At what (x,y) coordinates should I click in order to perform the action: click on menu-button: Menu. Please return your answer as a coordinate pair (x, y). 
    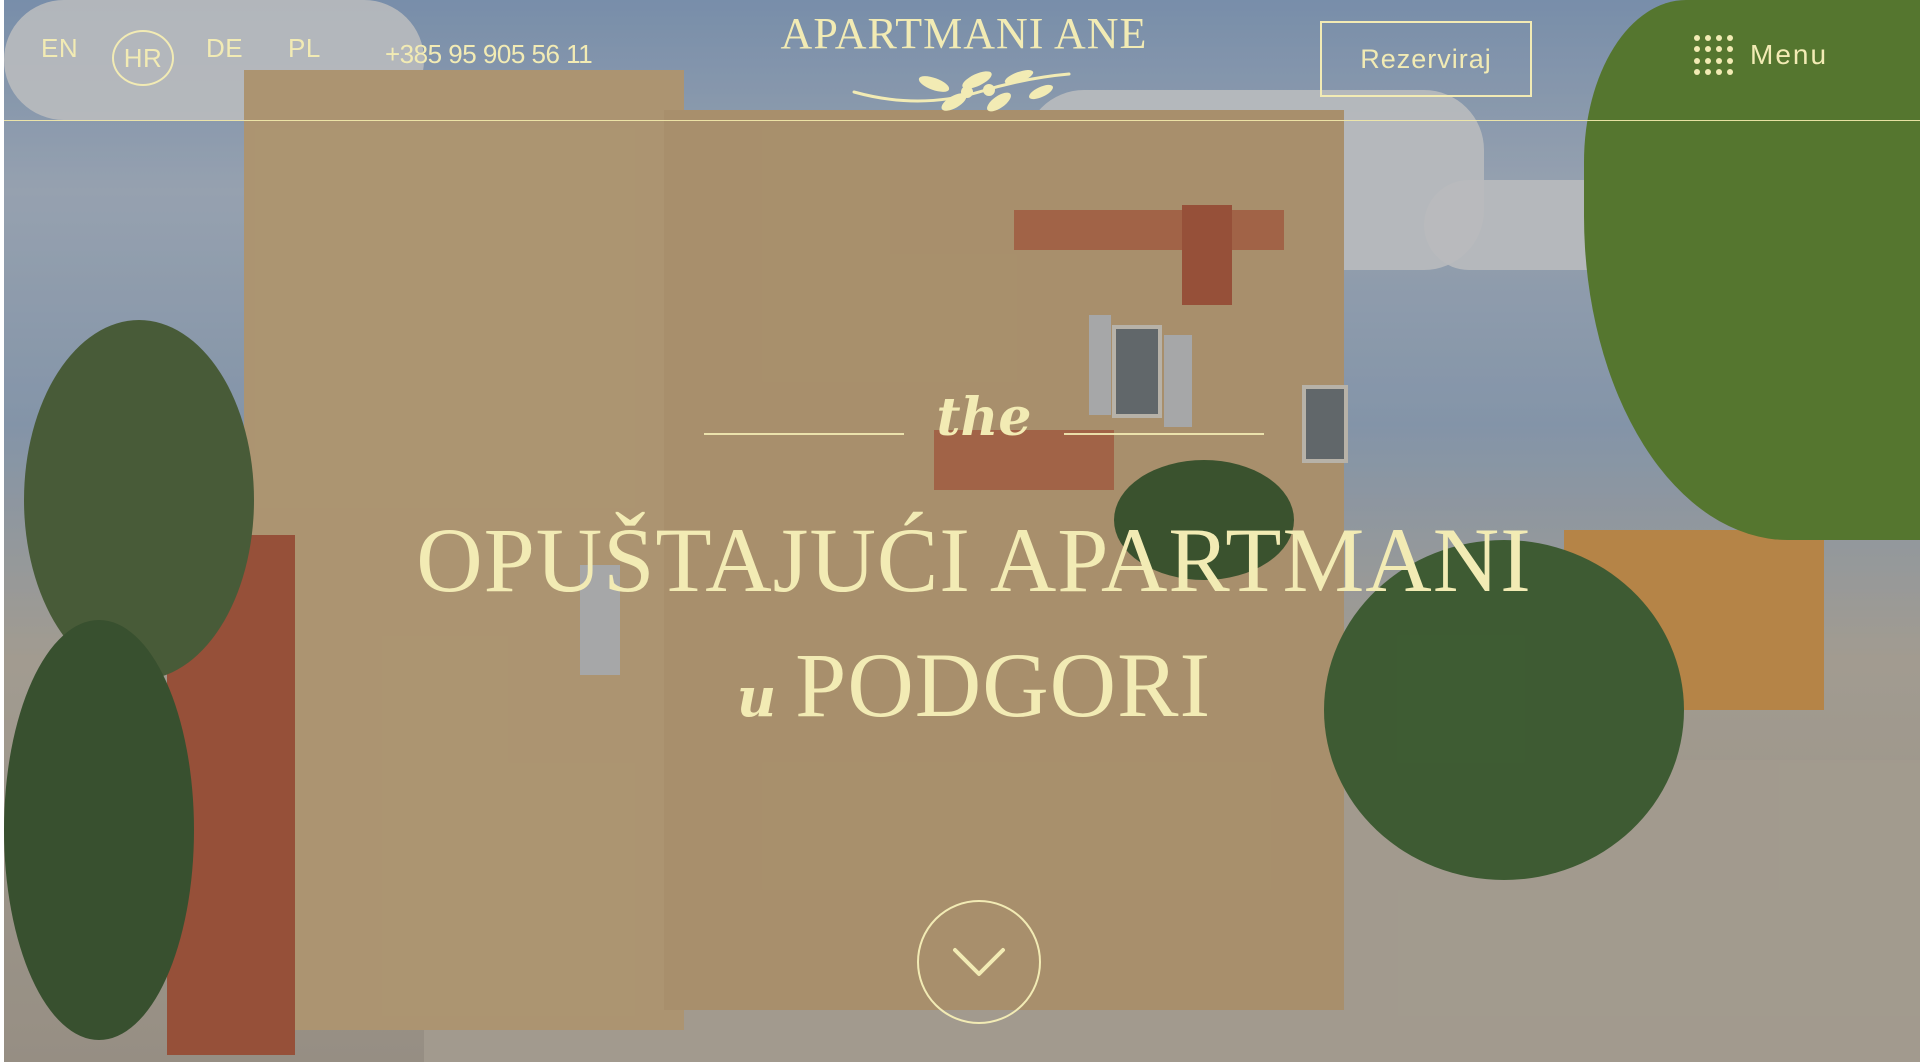
    Looking at the image, I should click on (1761, 55).